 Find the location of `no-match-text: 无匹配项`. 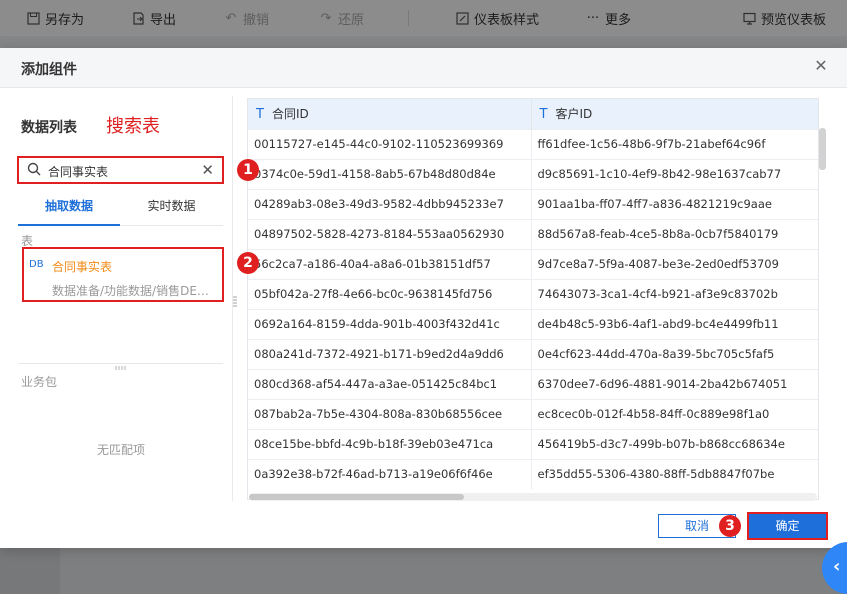

no-match-text: 无匹配项 is located at coordinates (120, 450).